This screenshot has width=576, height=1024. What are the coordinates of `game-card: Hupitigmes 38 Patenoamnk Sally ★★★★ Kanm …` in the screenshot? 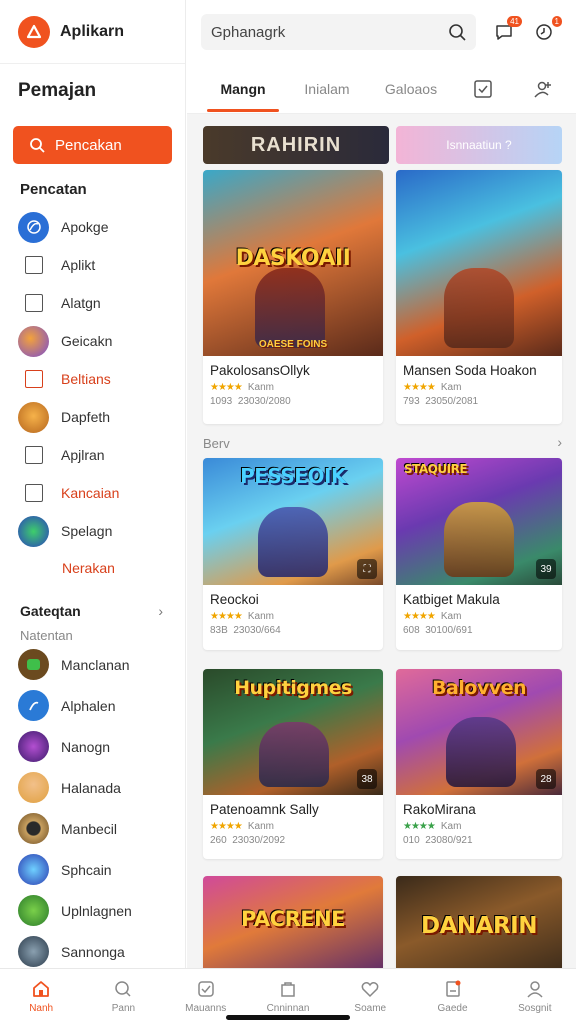 It's located at (293, 764).